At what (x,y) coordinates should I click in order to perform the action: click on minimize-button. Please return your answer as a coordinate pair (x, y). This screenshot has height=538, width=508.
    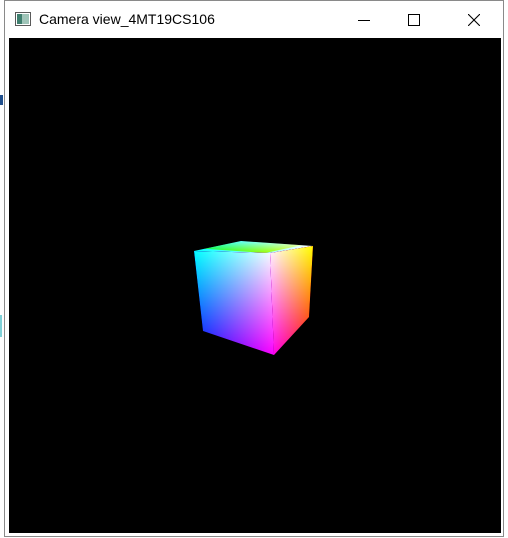
    Looking at the image, I should click on (364, 19).